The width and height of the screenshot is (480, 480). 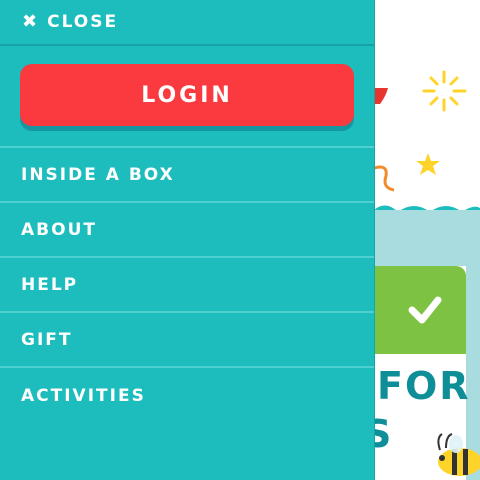 What do you see at coordinates (187, 395) in the screenshot?
I see `menu-item-activities: ACTIVITIES` at bounding box center [187, 395].